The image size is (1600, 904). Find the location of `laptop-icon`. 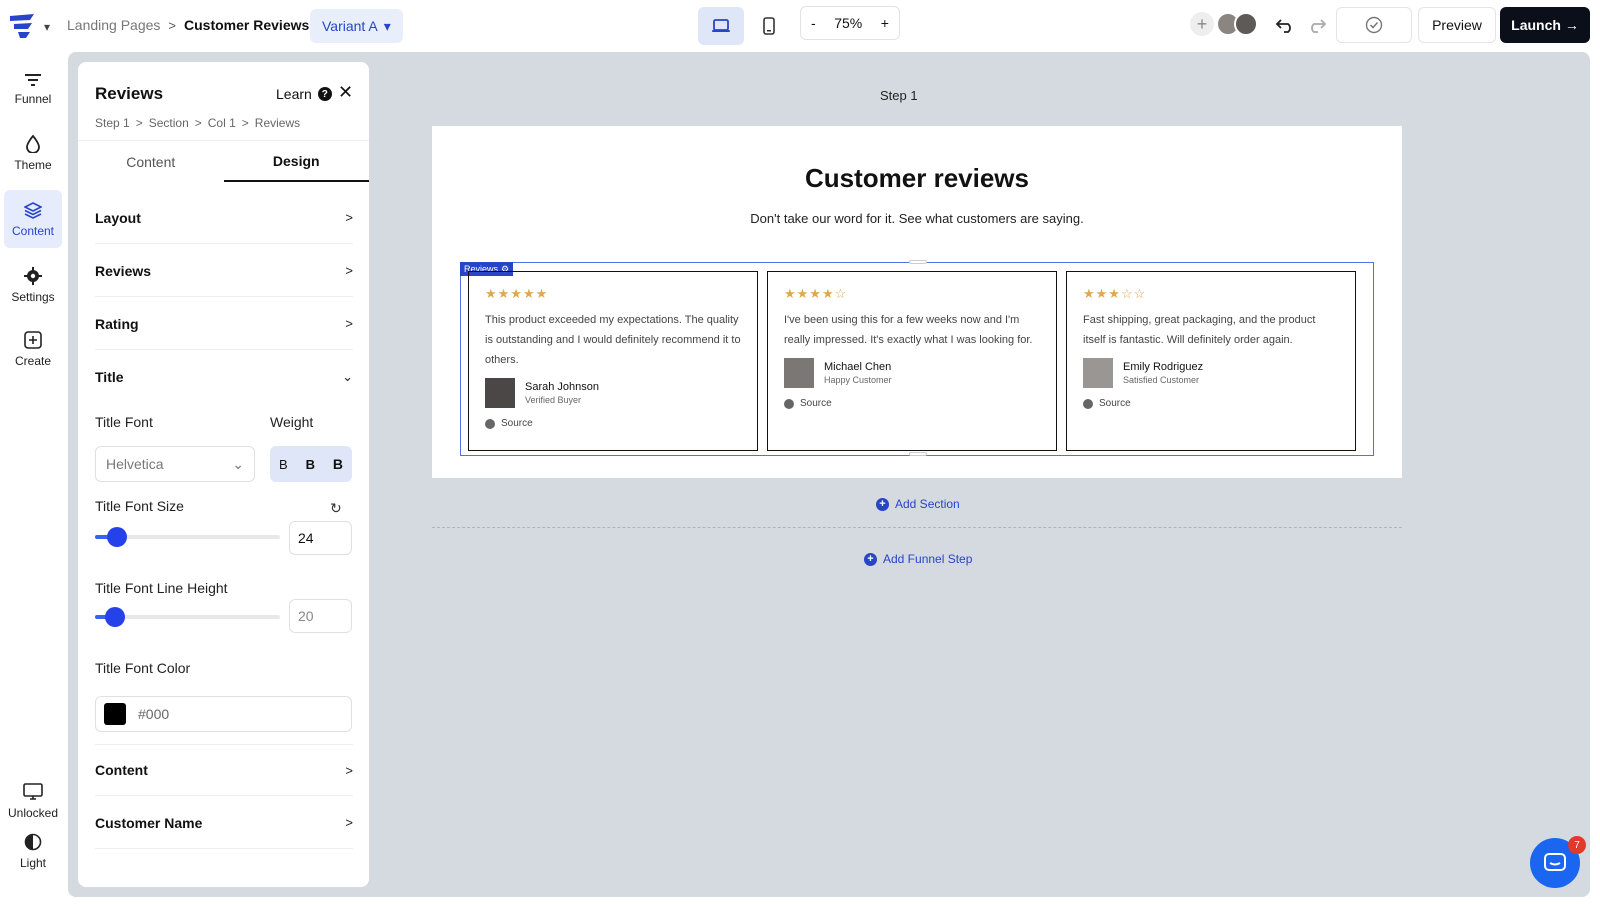

laptop-icon is located at coordinates (721, 25).